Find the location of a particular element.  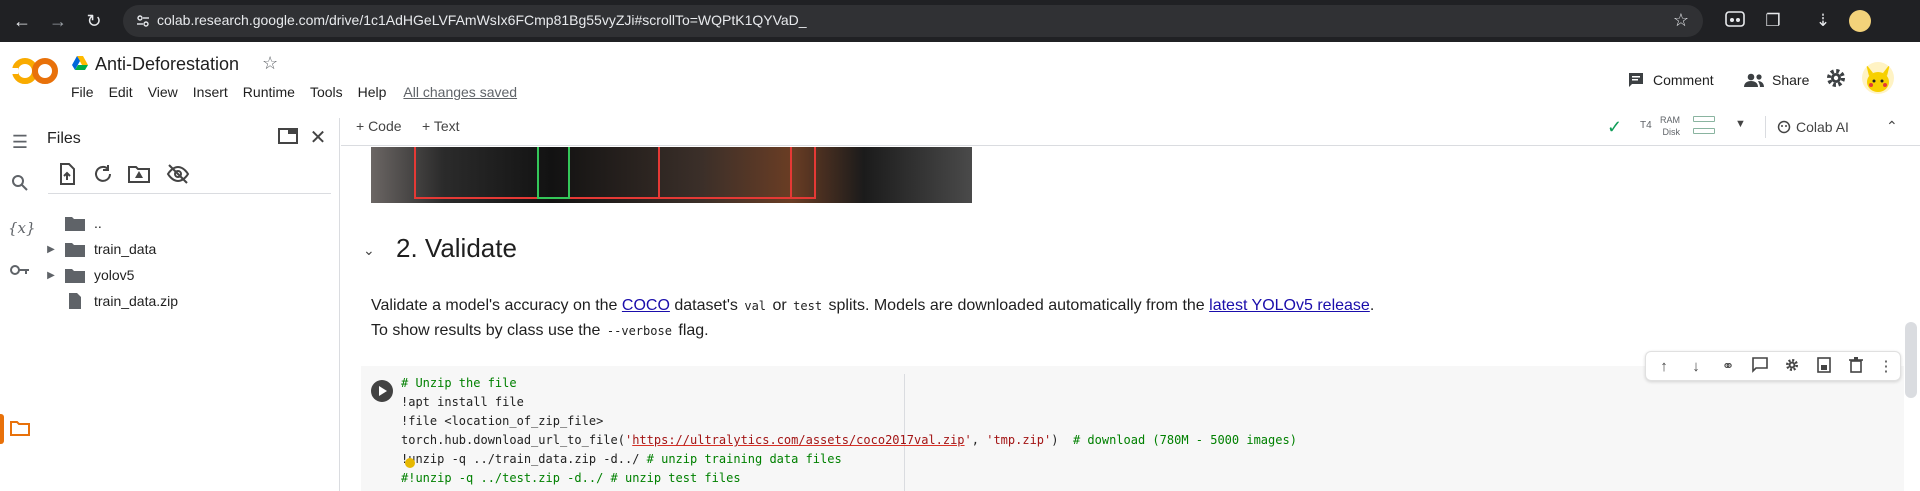

refresh-icon is located at coordinates (103, 174).